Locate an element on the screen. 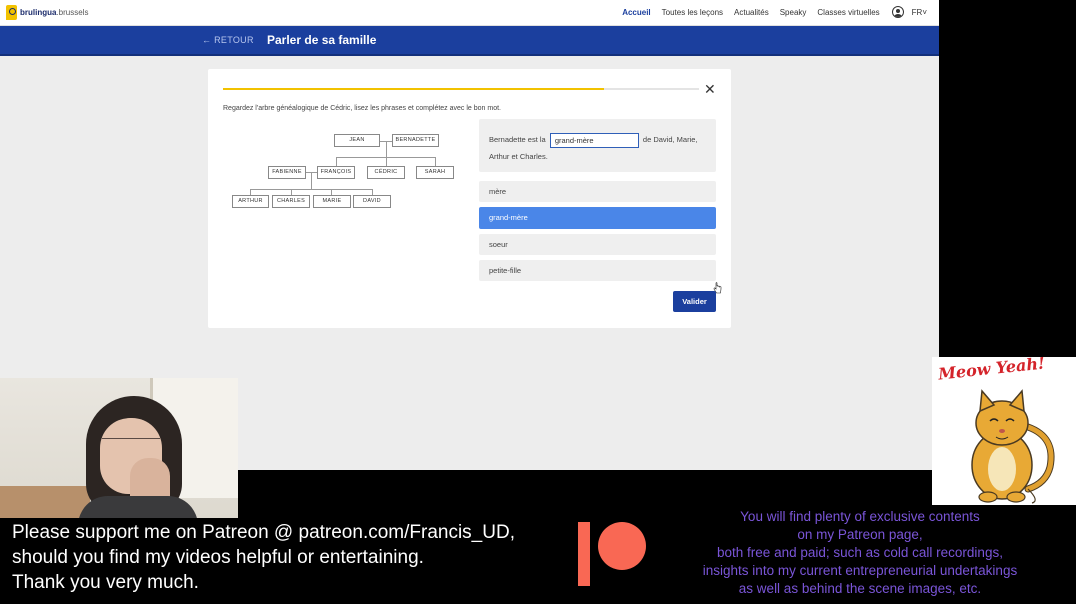  answer-options: mère grand-mère soeur petite-fille is located at coordinates (597, 233).